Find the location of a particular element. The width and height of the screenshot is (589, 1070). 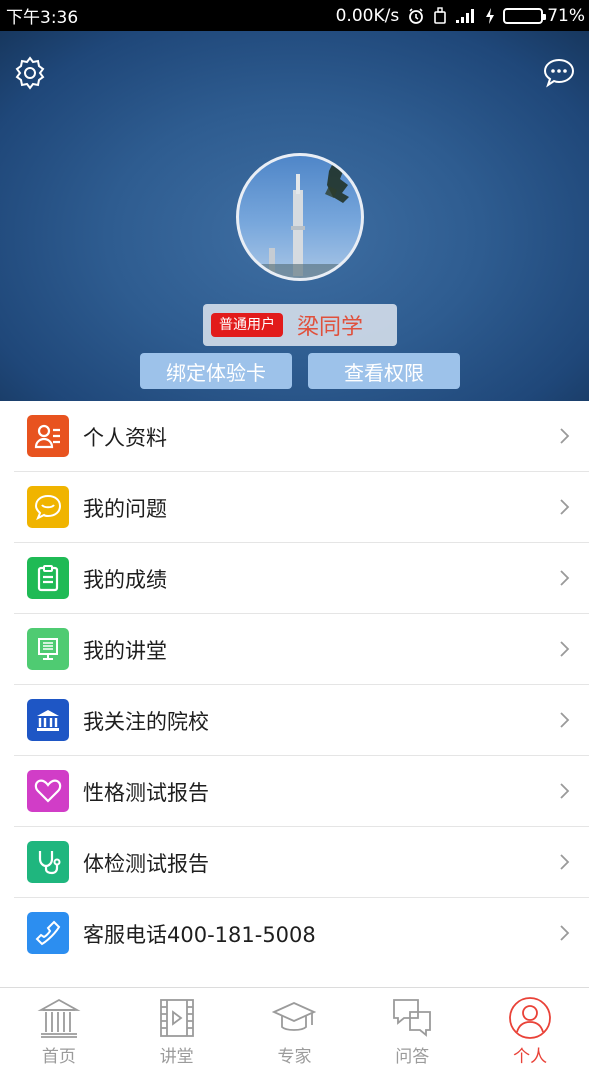

battery-indicator: 71% is located at coordinates (544, 16).